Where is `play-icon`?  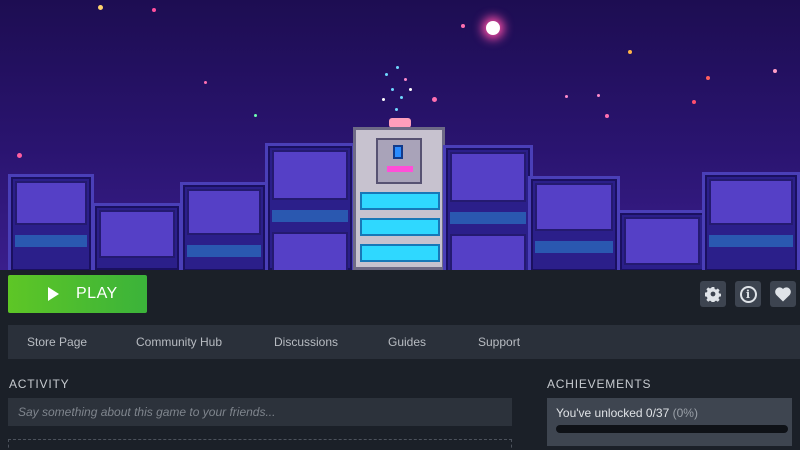
play-icon is located at coordinates (53, 294).